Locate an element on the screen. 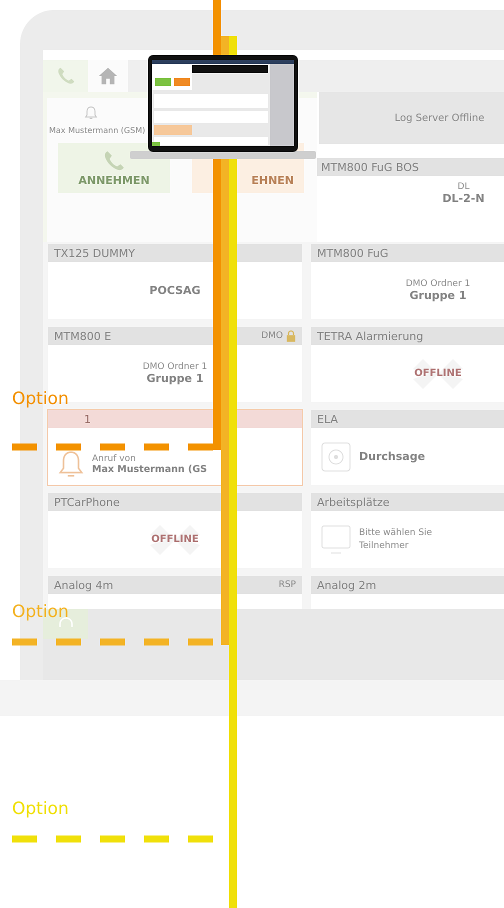 Image resolution: width=504 pixels, height=908 pixels. card-title: MTM800 E is located at coordinates (83, 336).